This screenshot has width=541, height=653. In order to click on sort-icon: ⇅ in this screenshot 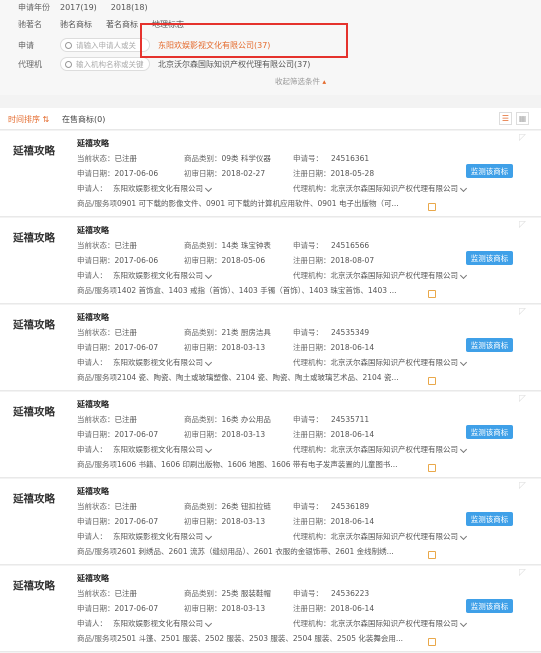, I will do `click(46, 119)`.